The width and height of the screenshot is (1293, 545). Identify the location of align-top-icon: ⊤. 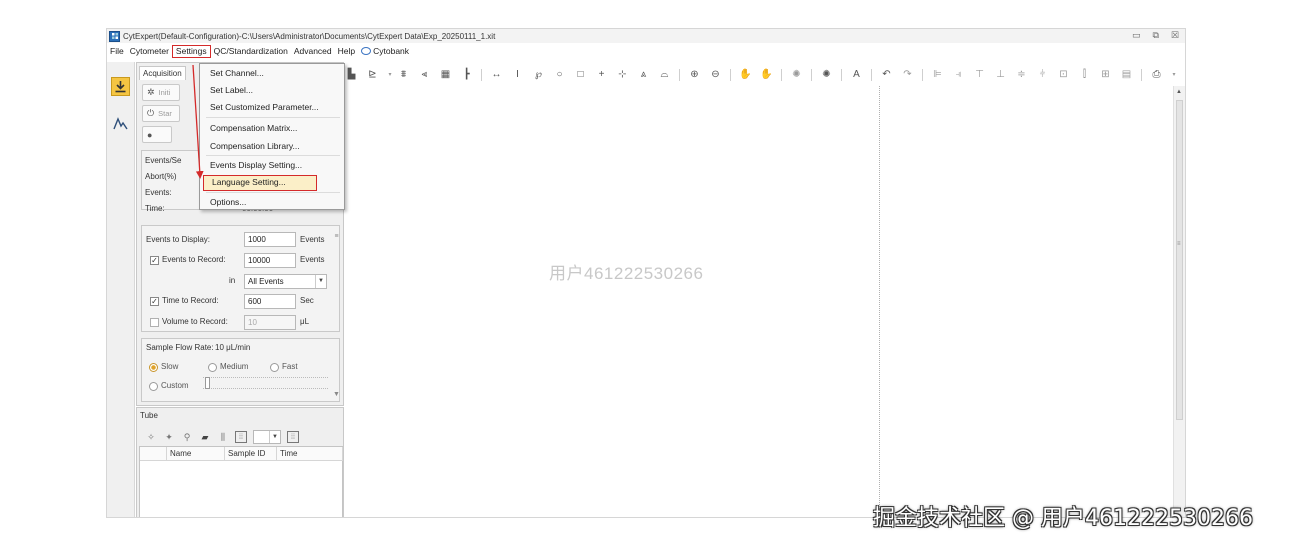
(979, 75).